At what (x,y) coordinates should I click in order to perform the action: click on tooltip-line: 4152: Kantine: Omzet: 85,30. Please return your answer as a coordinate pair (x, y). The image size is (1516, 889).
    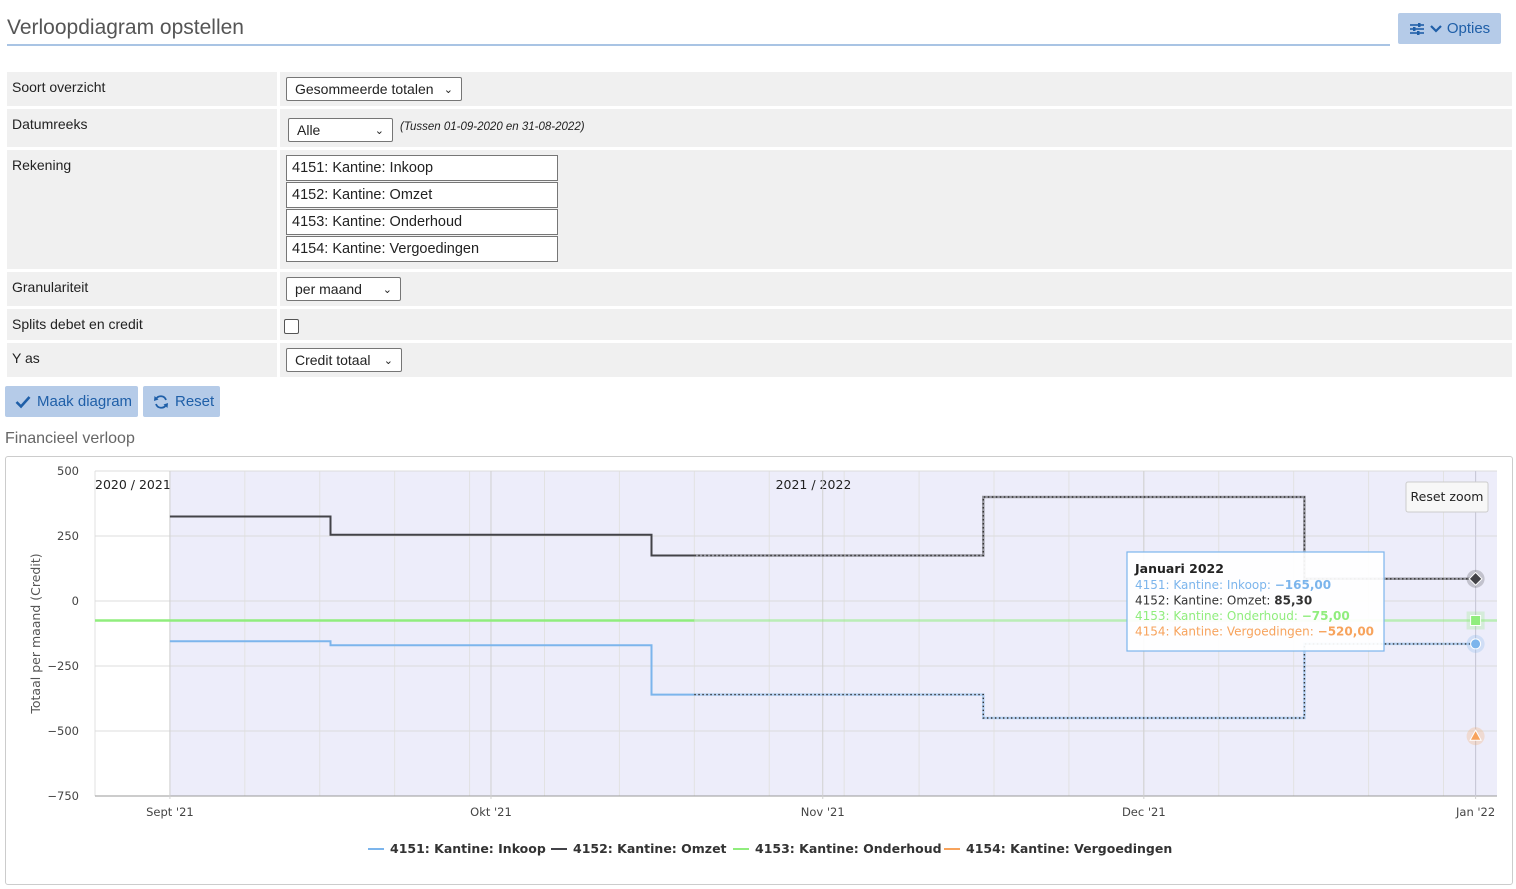
    Looking at the image, I should click on (1223, 601).